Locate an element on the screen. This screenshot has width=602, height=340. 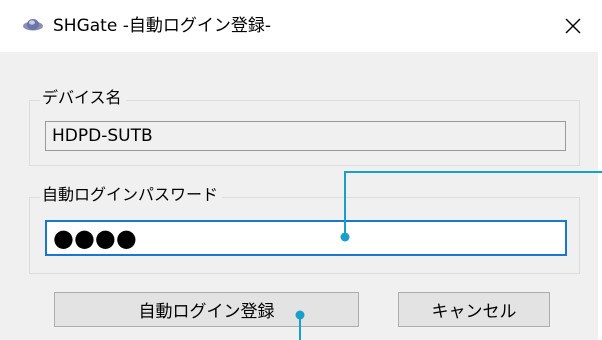
password-mask: ●●●● is located at coordinates (95, 238).